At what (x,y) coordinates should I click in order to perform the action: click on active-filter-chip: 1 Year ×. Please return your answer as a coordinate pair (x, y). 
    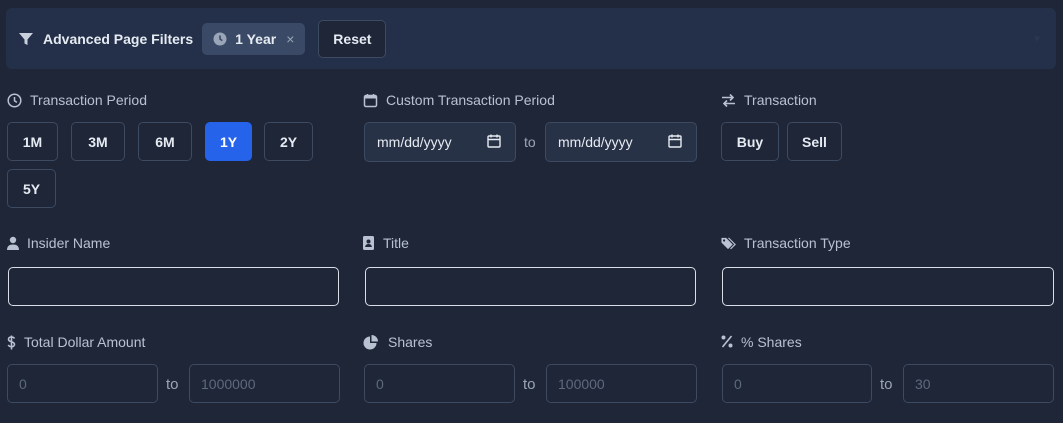
    Looking at the image, I should click on (254, 38).